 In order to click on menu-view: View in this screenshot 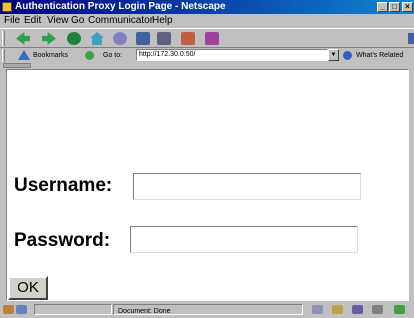, I will do `click(58, 21)`.